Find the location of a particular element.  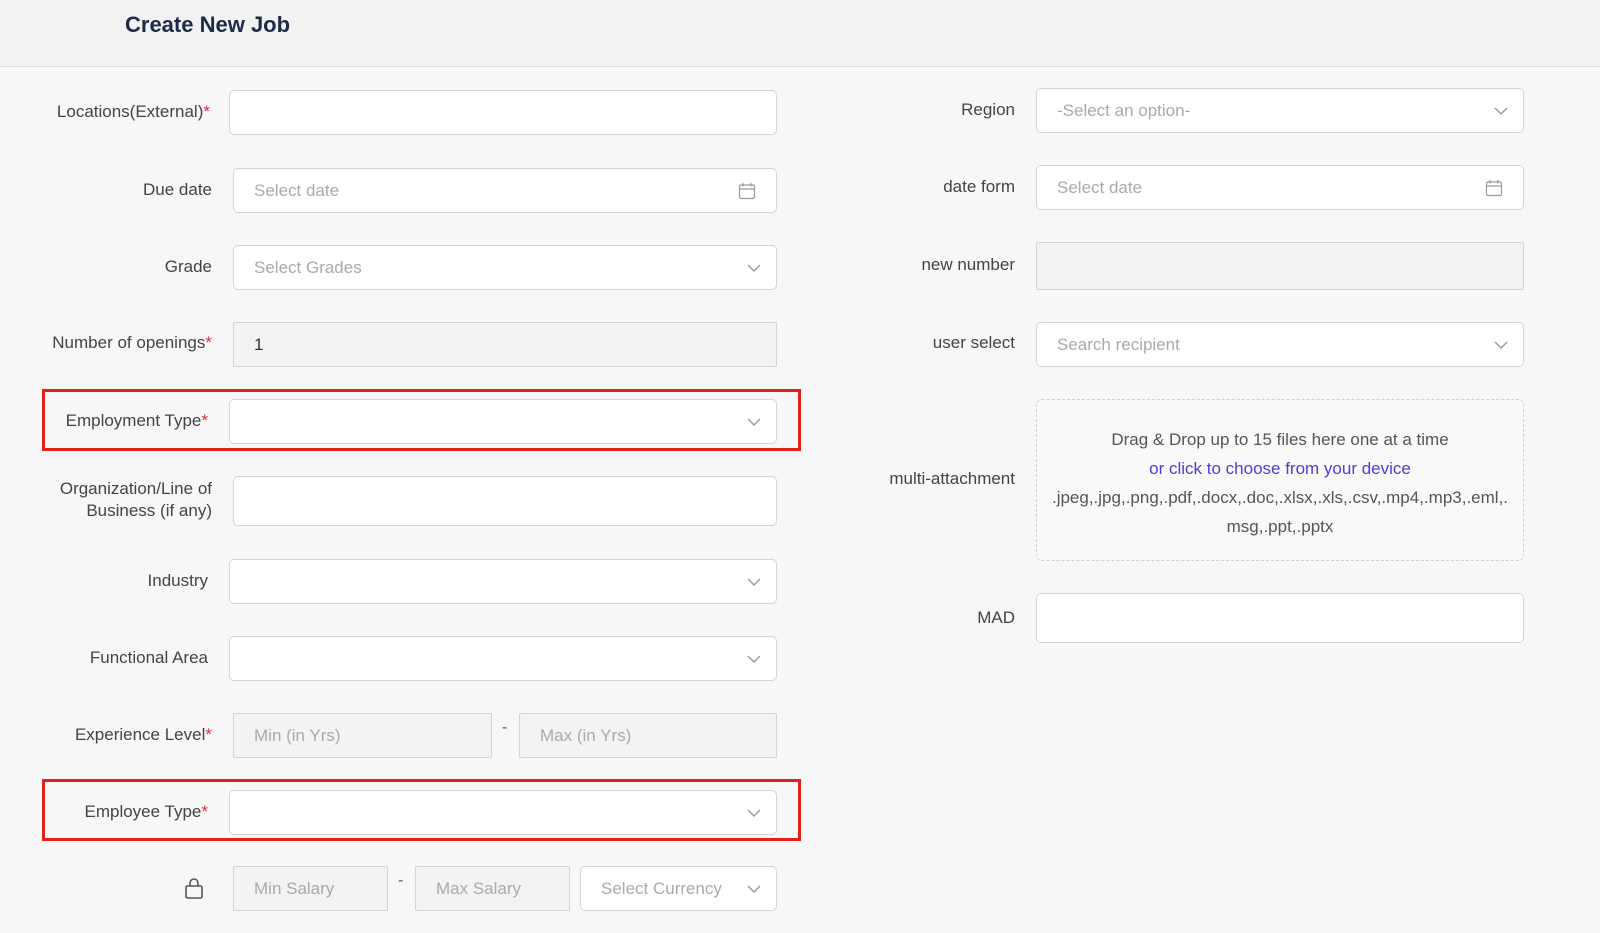

organization-input is located at coordinates (505, 501).